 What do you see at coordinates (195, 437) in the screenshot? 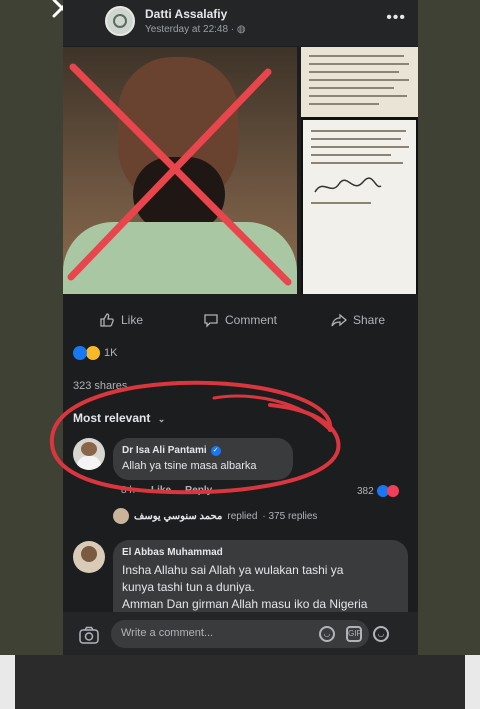
I see `red-circle-annotation` at bounding box center [195, 437].